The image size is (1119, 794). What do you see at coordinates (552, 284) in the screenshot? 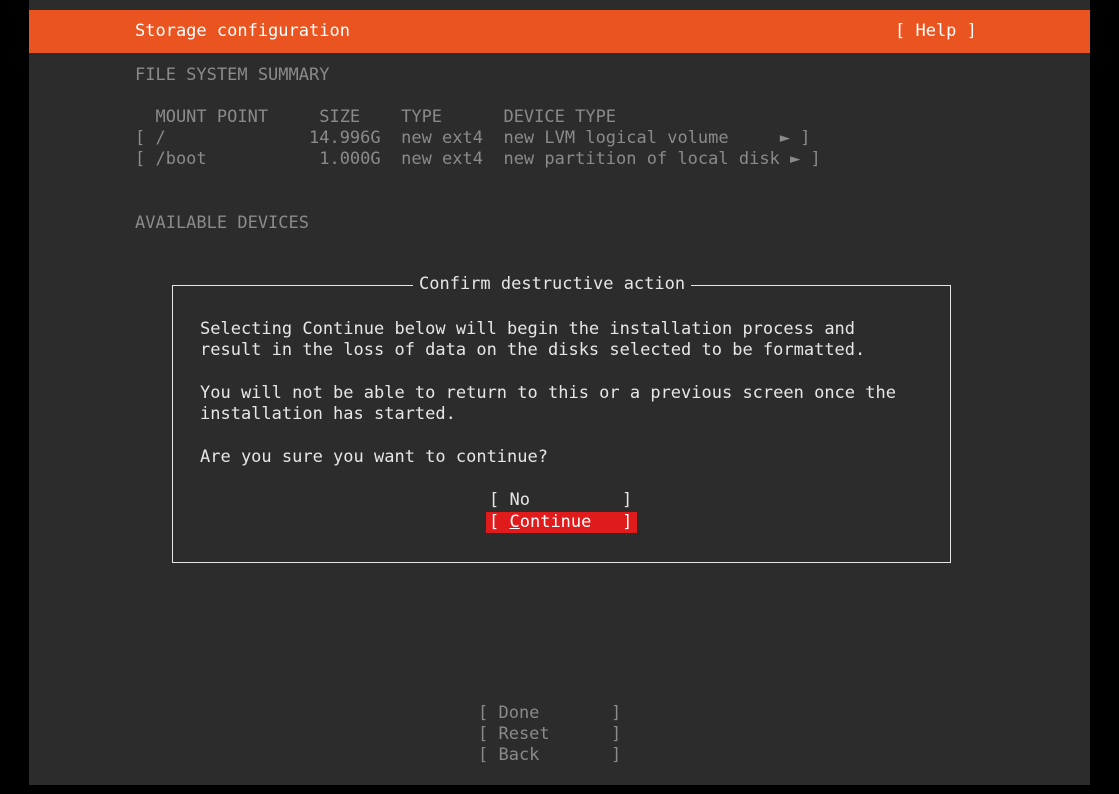
I see `dialog-title: Confirm destructive action` at bounding box center [552, 284].